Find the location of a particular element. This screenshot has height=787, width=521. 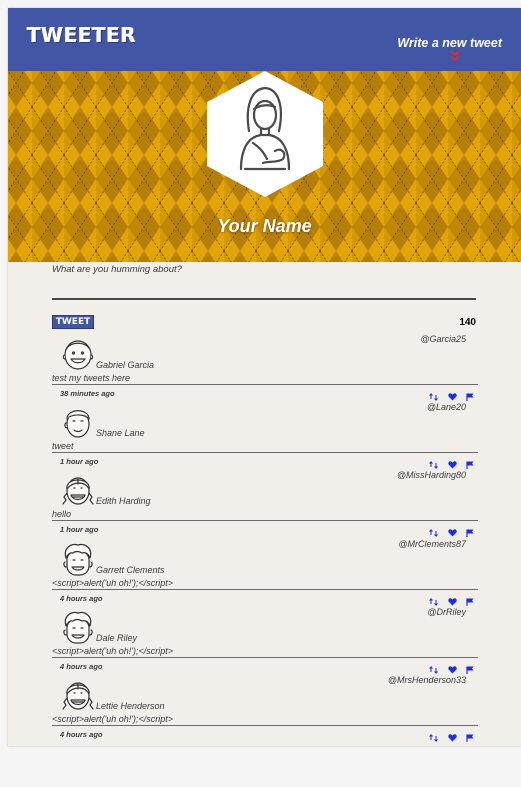

tweet-author-handle: @Lane20 is located at coordinates (446, 407).